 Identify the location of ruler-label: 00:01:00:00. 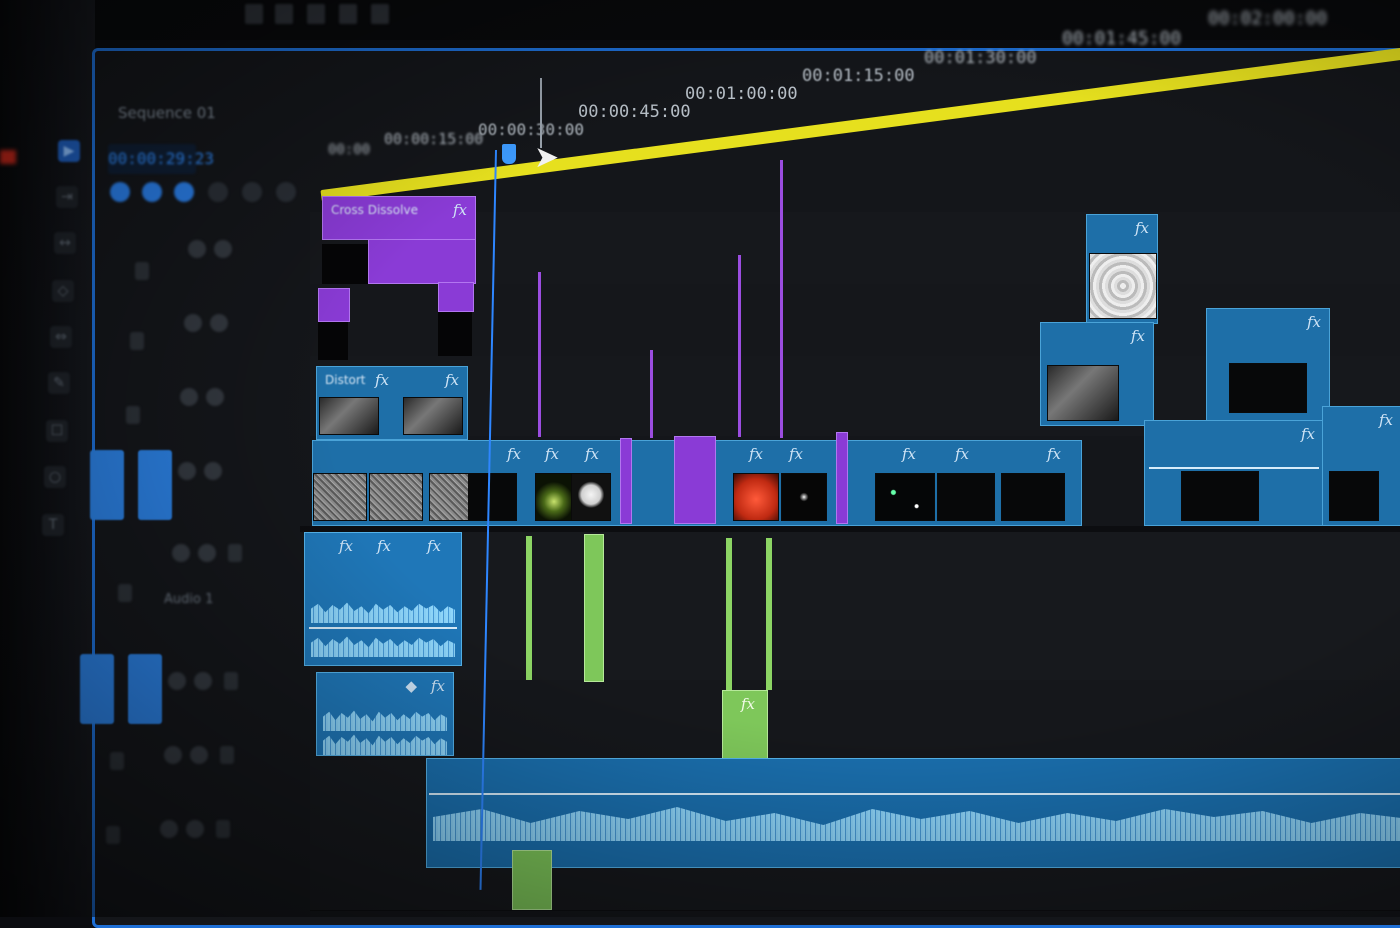
(741, 94).